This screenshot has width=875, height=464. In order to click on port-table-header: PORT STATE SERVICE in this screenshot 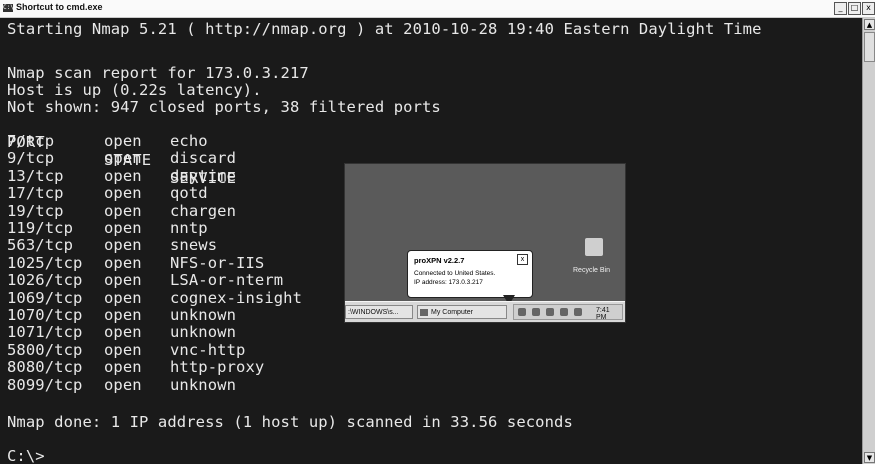, I will do `click(350, 151)`.